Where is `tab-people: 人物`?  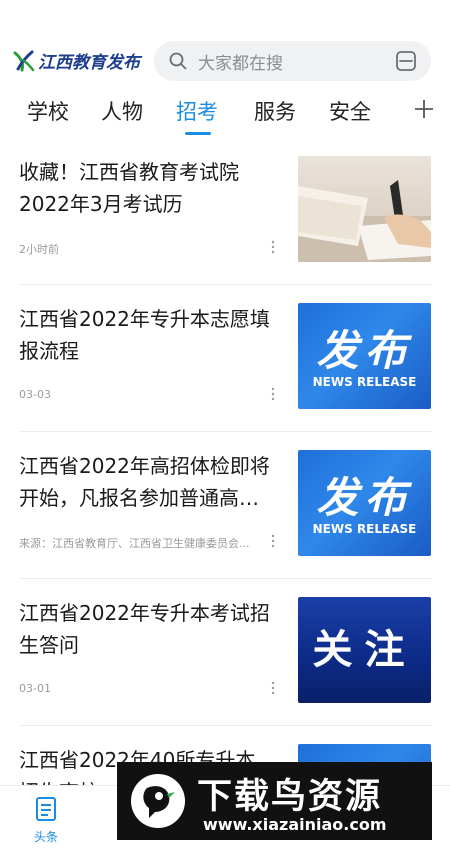 tab-people: 人物 is located at coordinates (122, 111).